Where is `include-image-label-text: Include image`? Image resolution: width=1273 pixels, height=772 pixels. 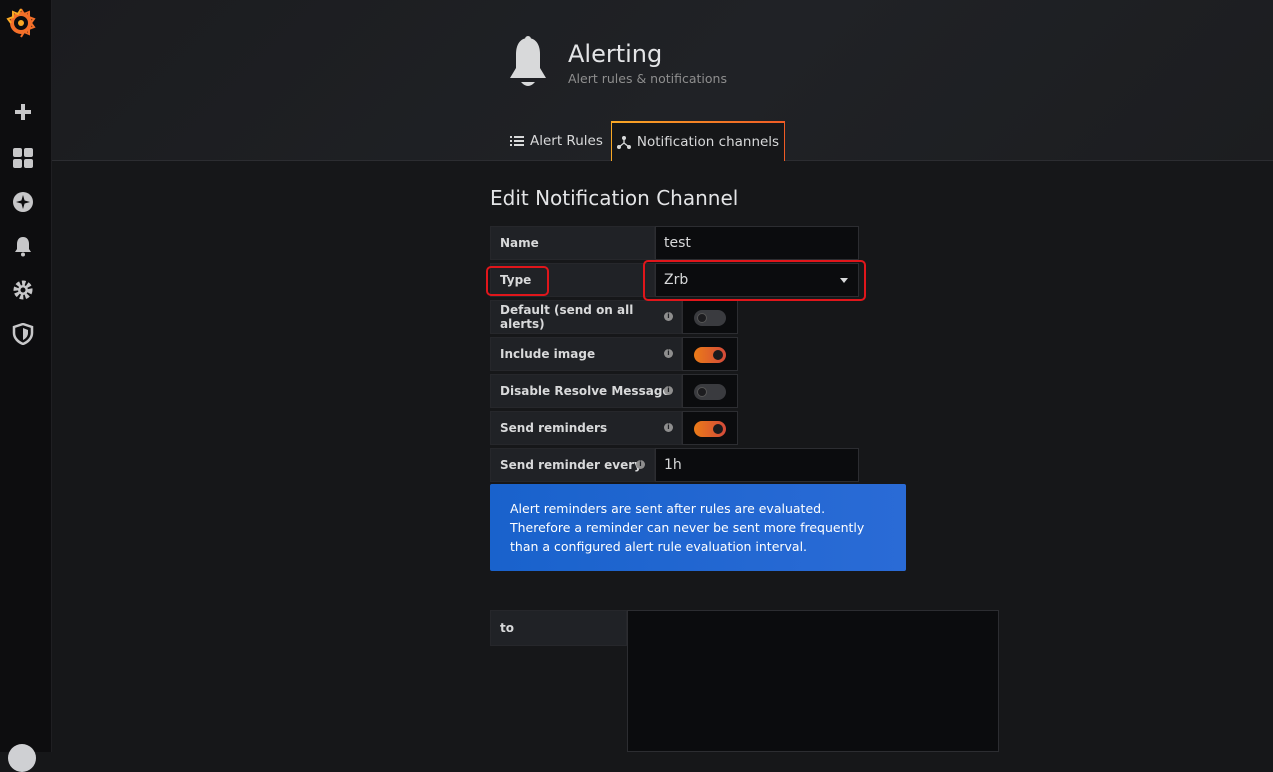 include-image-label-text: Include image is located at coordinates (548, 354).